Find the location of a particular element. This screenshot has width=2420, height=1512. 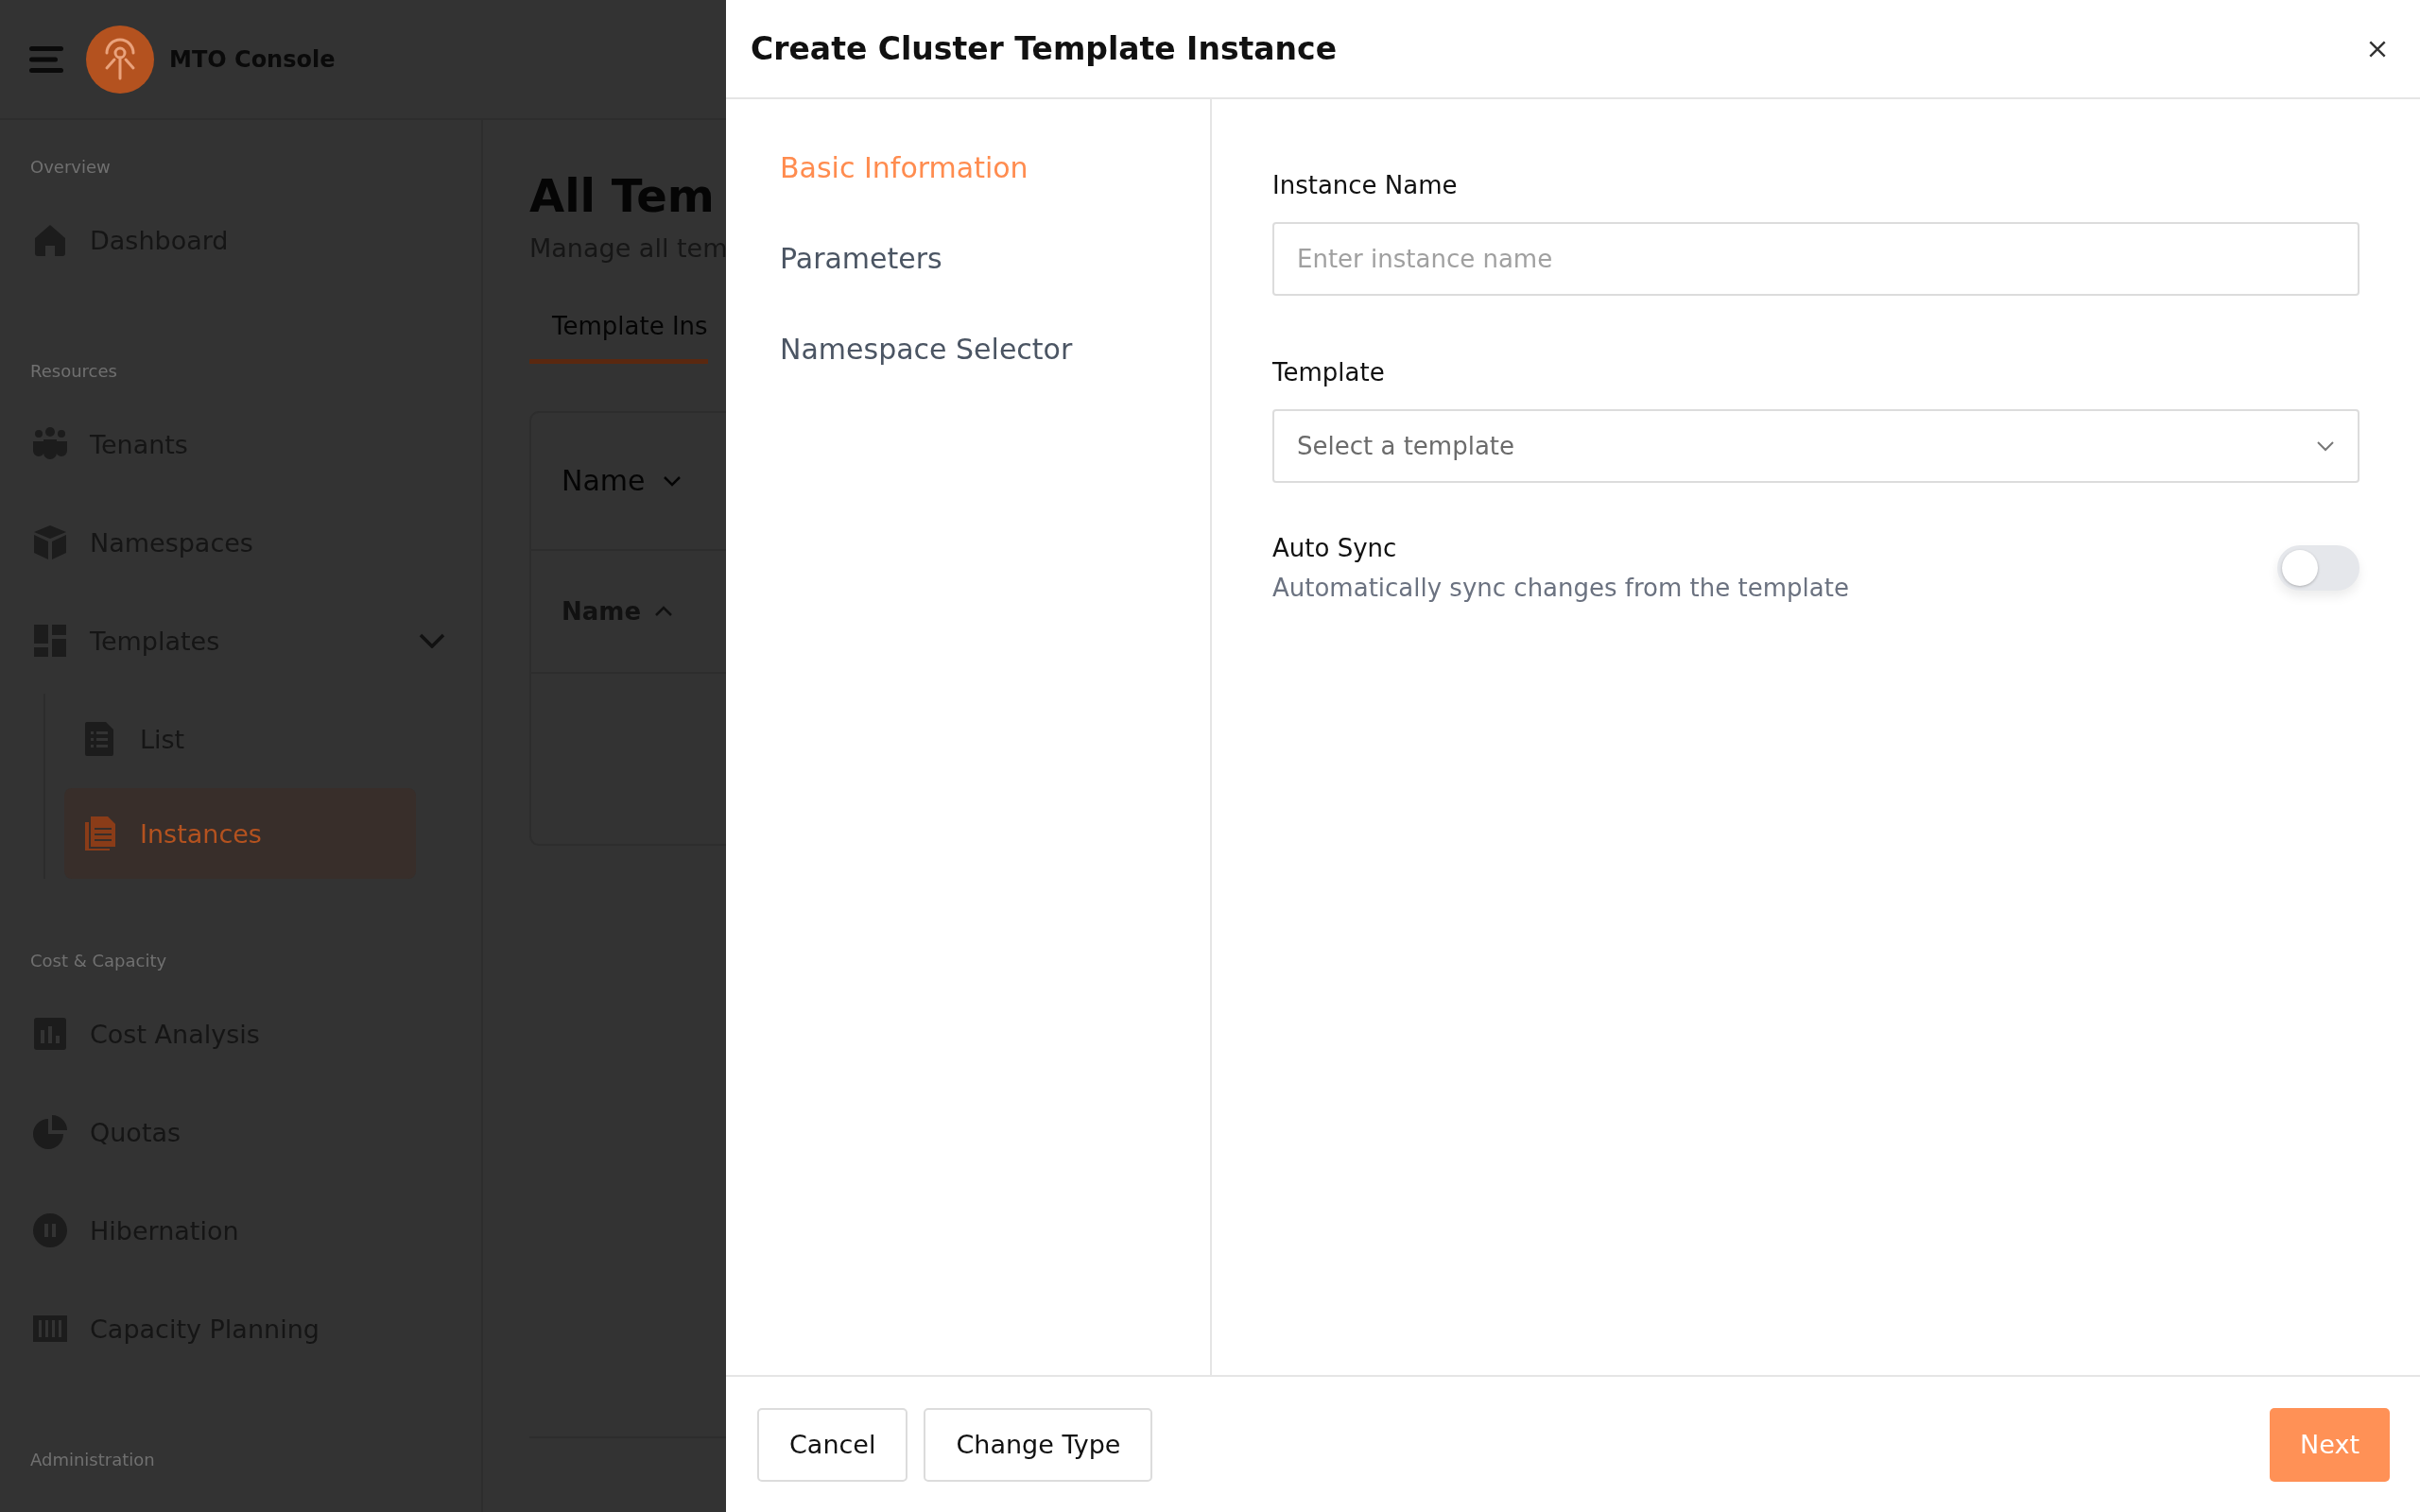

select-field: Select a template is located at coordinates (1816, 446).